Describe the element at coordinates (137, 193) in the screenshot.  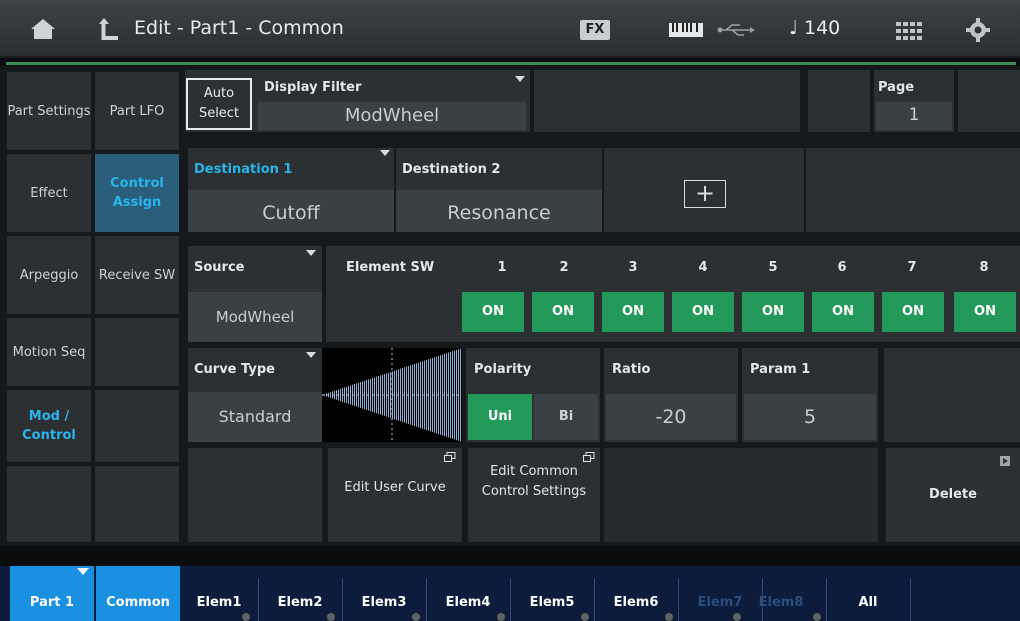
I see `sidebar-item-control-assign: Control Assign` at that location.